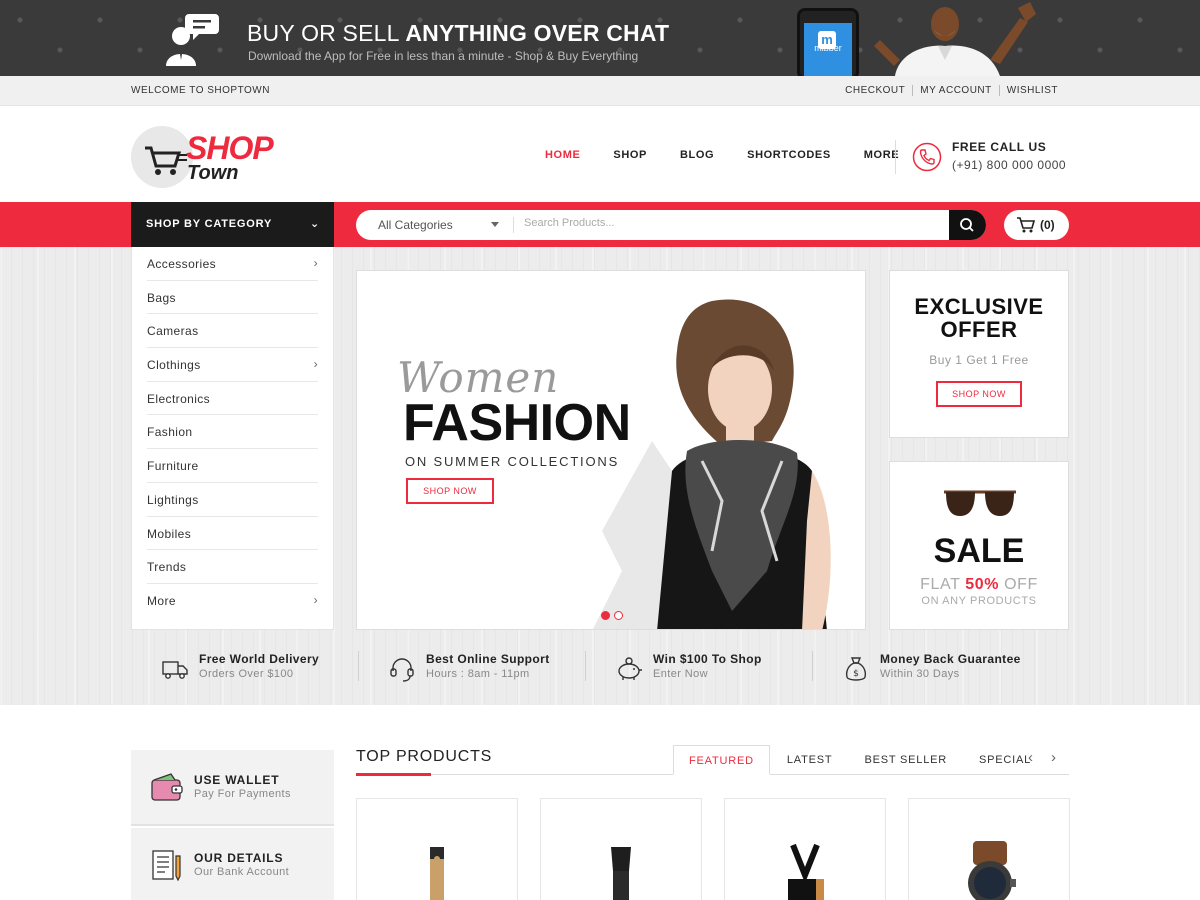 The width and height of the screenshot is (1200, 900). What do you see at coordinates (1009, 165) in the screenshot?
I see `call-number: (+91) 800 000 0000` at bounding box center [1009, 165].